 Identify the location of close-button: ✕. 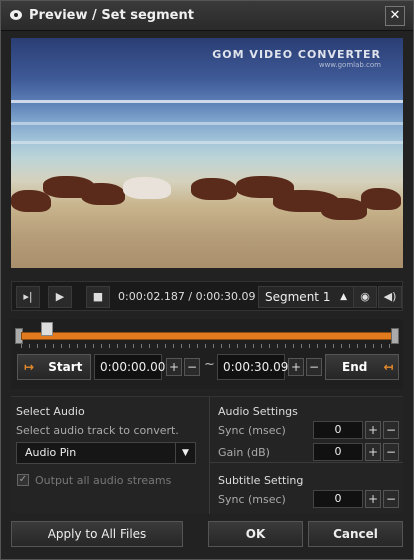
(395, 16).